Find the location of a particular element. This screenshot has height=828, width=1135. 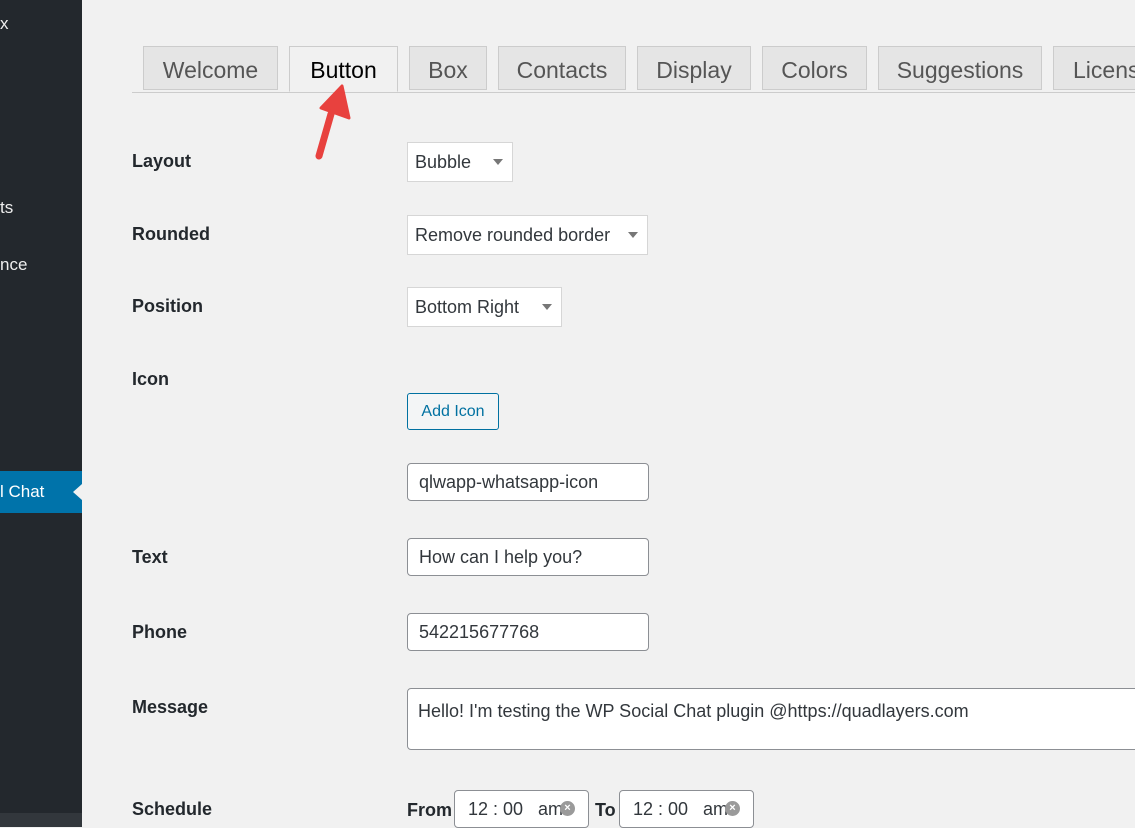

sidebar-item-1: x is located at coordinates (41, 25).